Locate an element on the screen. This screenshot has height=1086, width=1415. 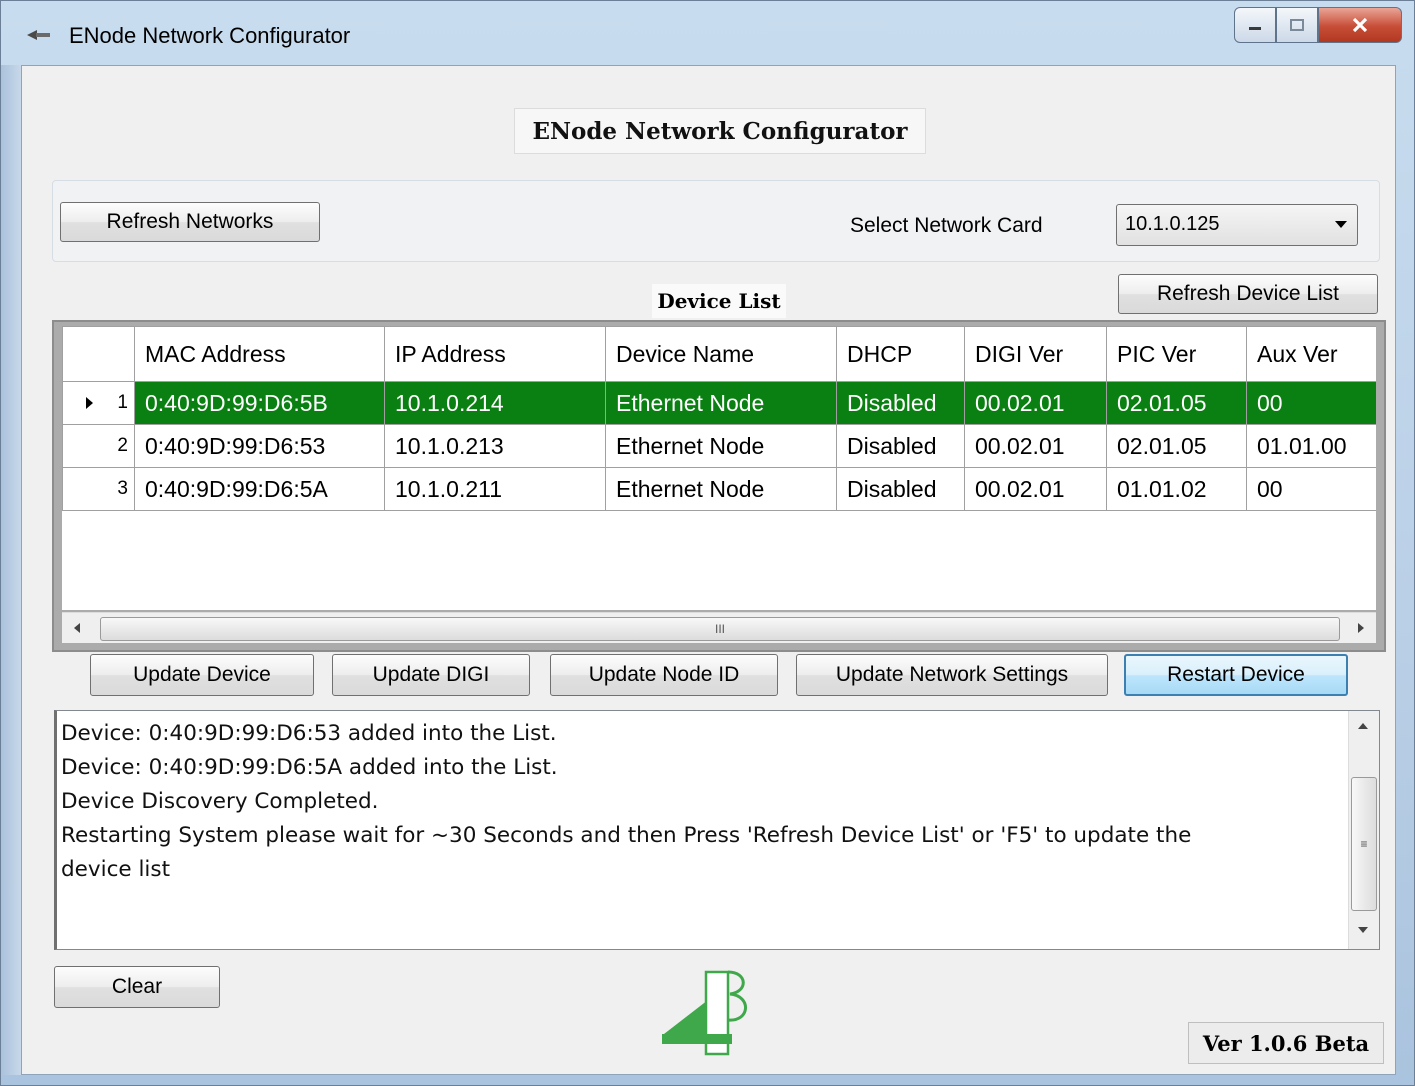
window-border is located at coordinates (11, 570).